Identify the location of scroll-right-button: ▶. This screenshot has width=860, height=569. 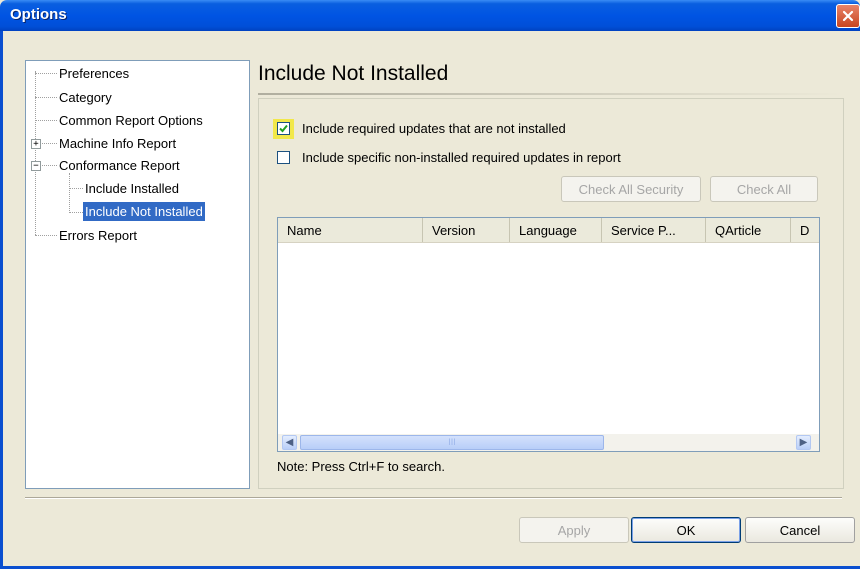
(803, 442).